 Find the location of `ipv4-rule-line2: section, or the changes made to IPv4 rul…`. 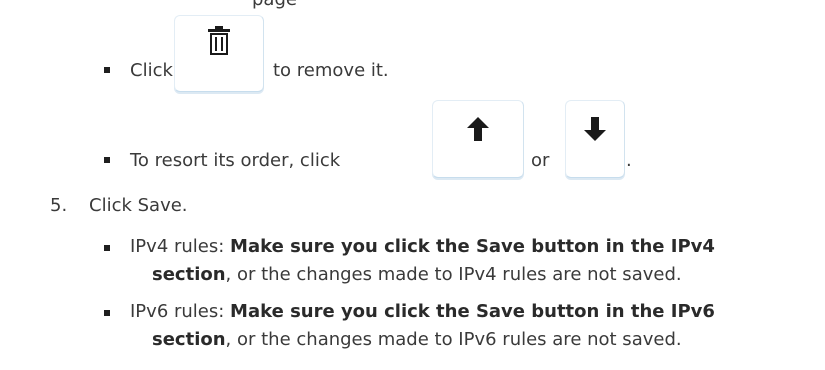

ipv4-rule-line2: section, or the changes made to IPv4 rul… is located at coordinates (417, 275).